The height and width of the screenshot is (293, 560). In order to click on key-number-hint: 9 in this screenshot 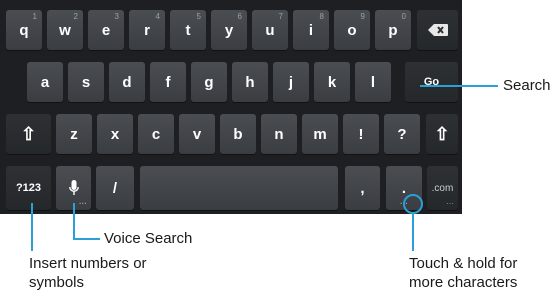, I will do `click(362, 16)`.